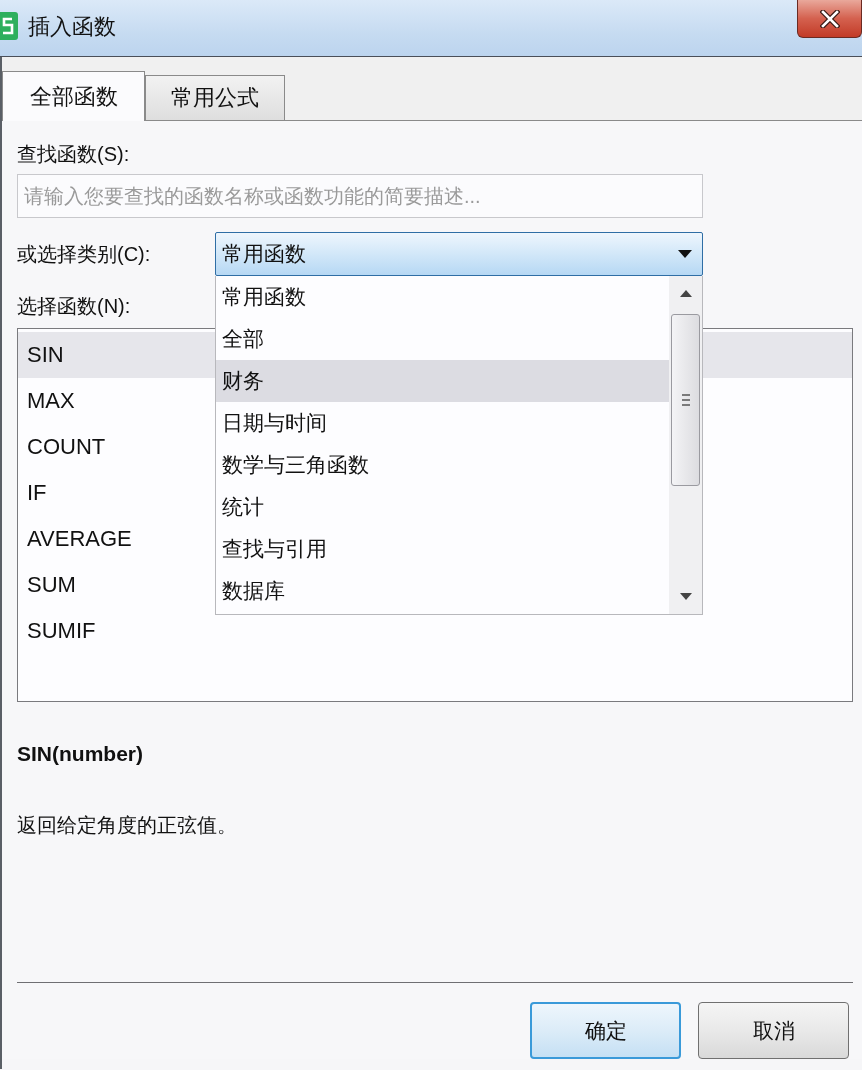  Describe the element at coordinates (127, 825) in the screenshot. I see `function-description: 返回给定角度的正弦值。` at that location.